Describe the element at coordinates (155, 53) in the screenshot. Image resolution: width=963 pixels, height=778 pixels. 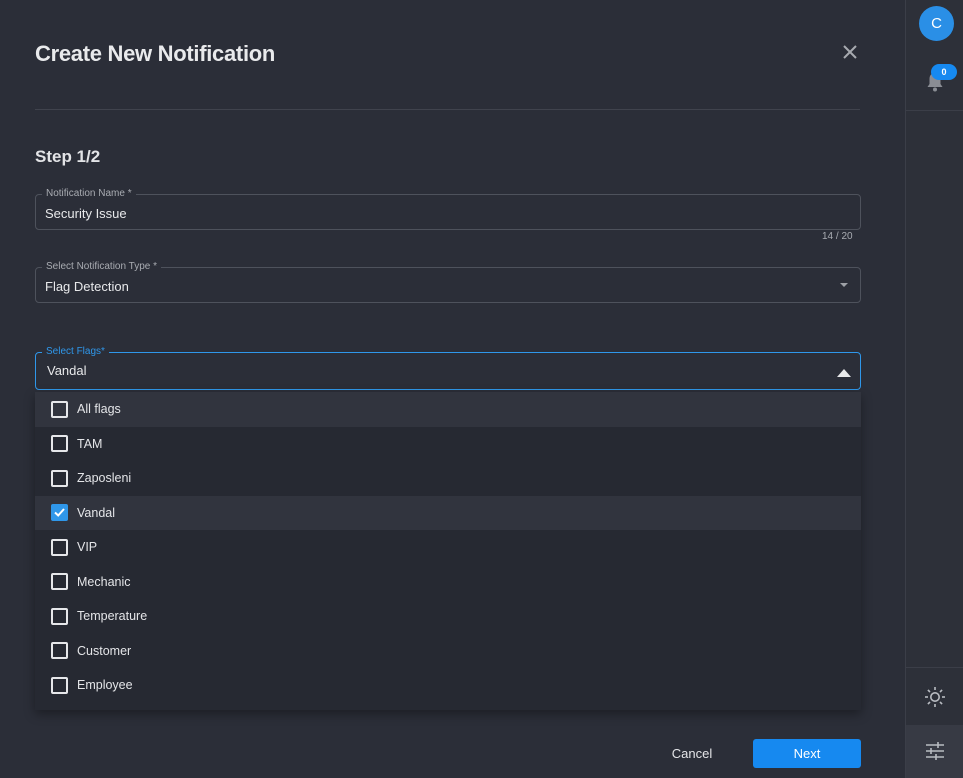
I see `dialog-title: Create New Notification` at that location.